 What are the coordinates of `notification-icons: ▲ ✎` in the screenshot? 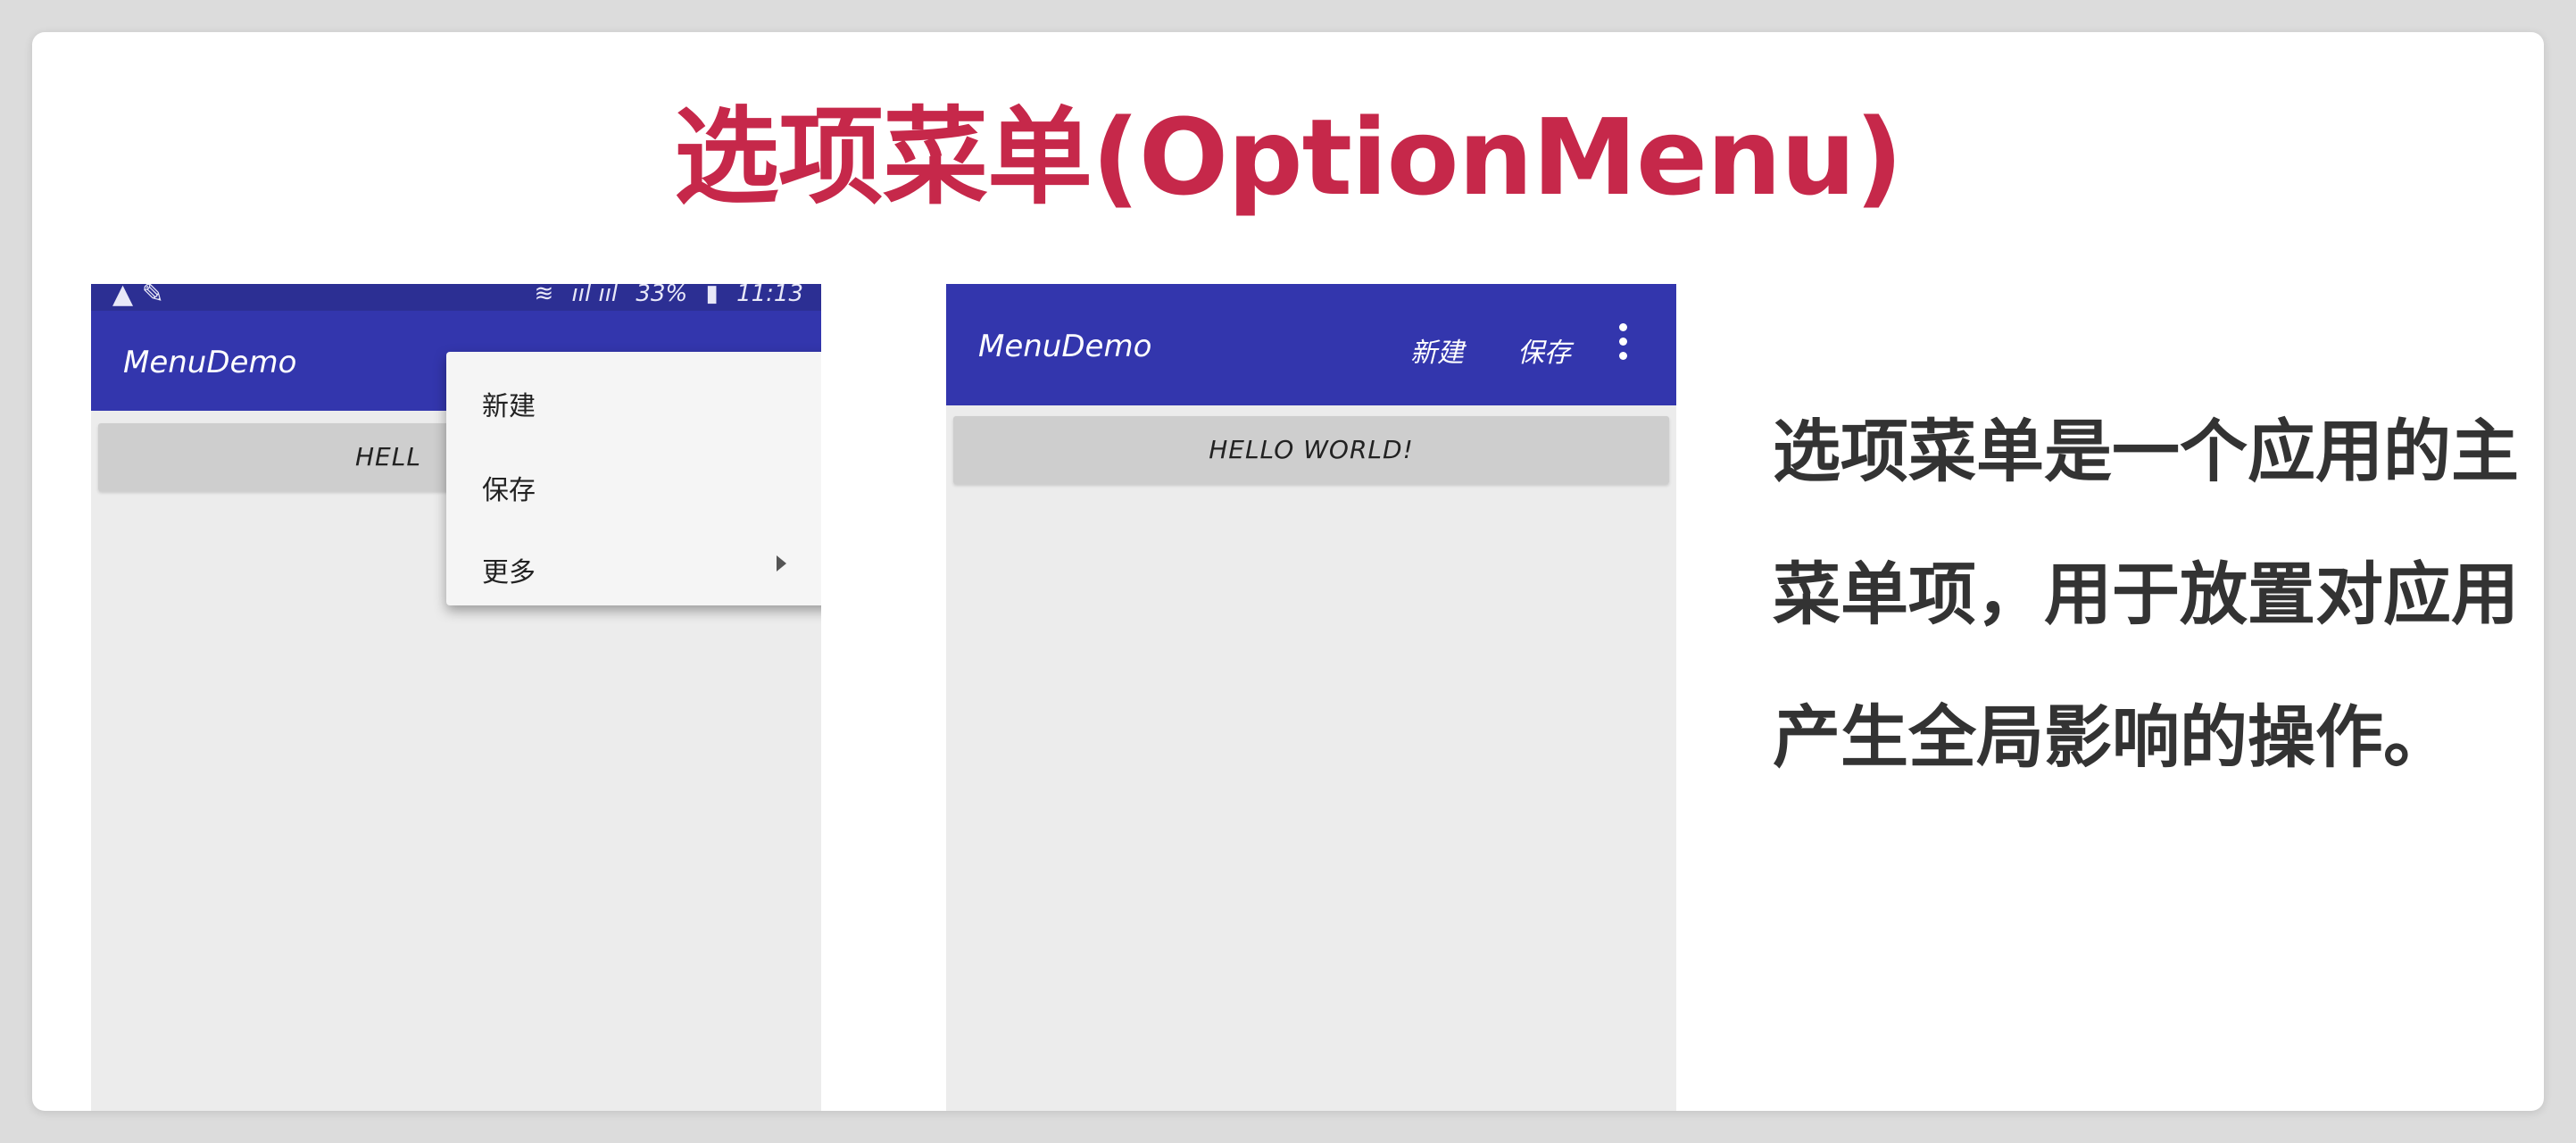 It's located at (138, 297).